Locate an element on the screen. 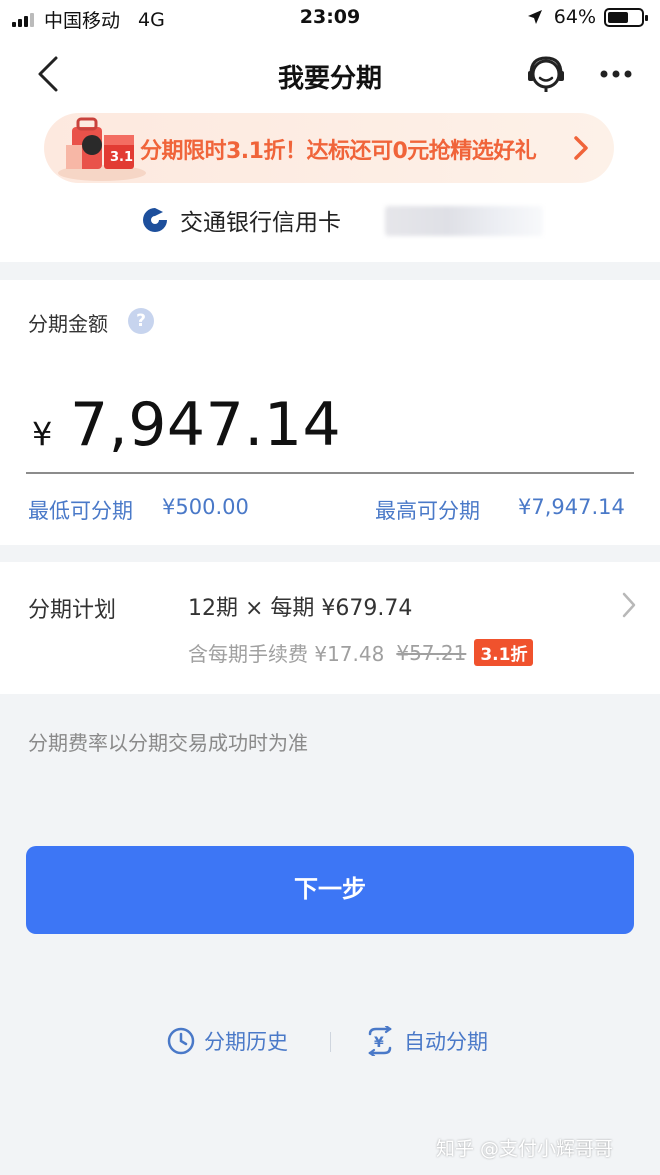 The height and width of the screenshot is (1175, 660). auto-installment-link: ¥ 自动分期 is located at coordinates (426, 1041).